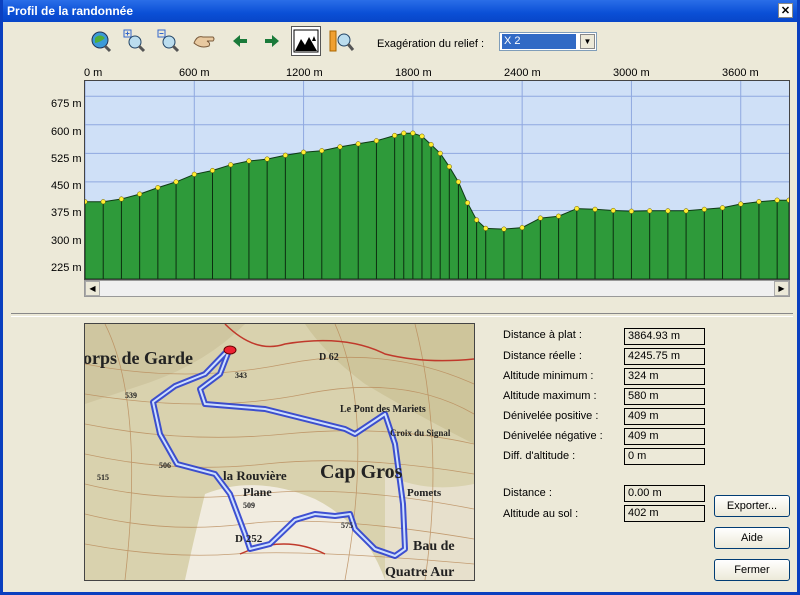 The height and width of the screenshot is (595, 800). Describe the element at coordinates (400, 11) in the screenshot. I see `title-bar: Profil de la randonnée ✕` at that location.